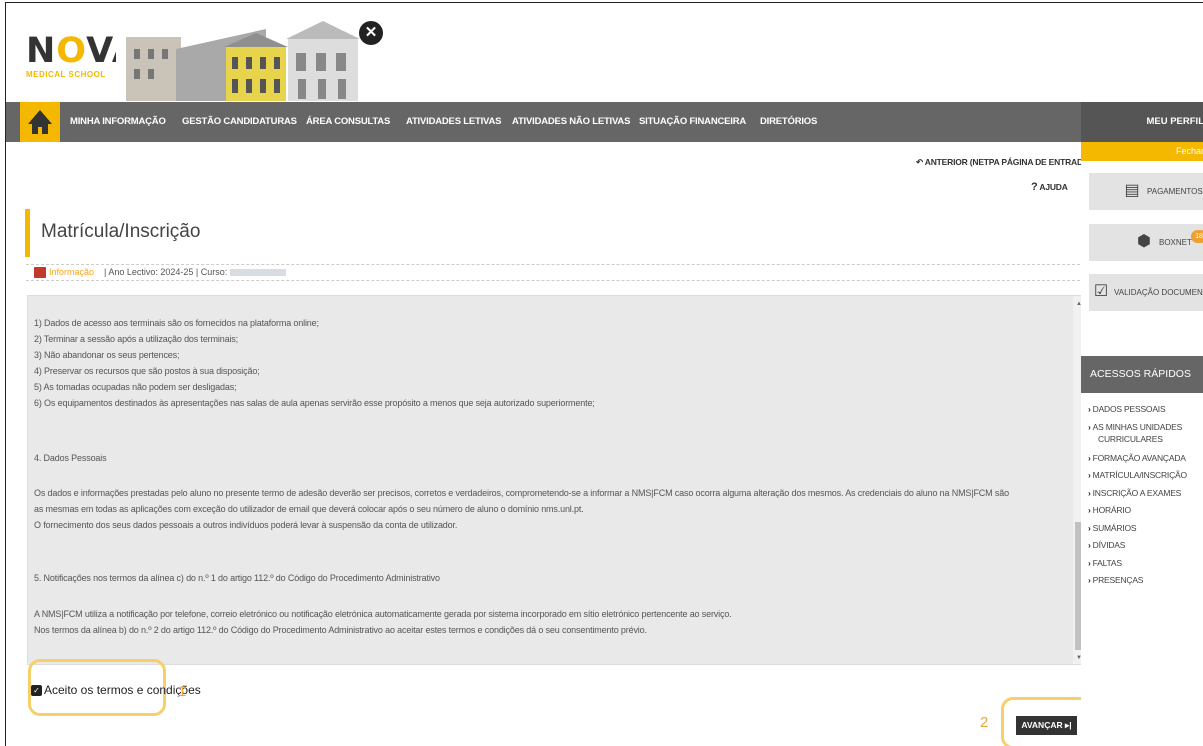  Describe the element at coordinates (36, 690) in the screenshot. I see `accept-checkbox: ✓` at that location.